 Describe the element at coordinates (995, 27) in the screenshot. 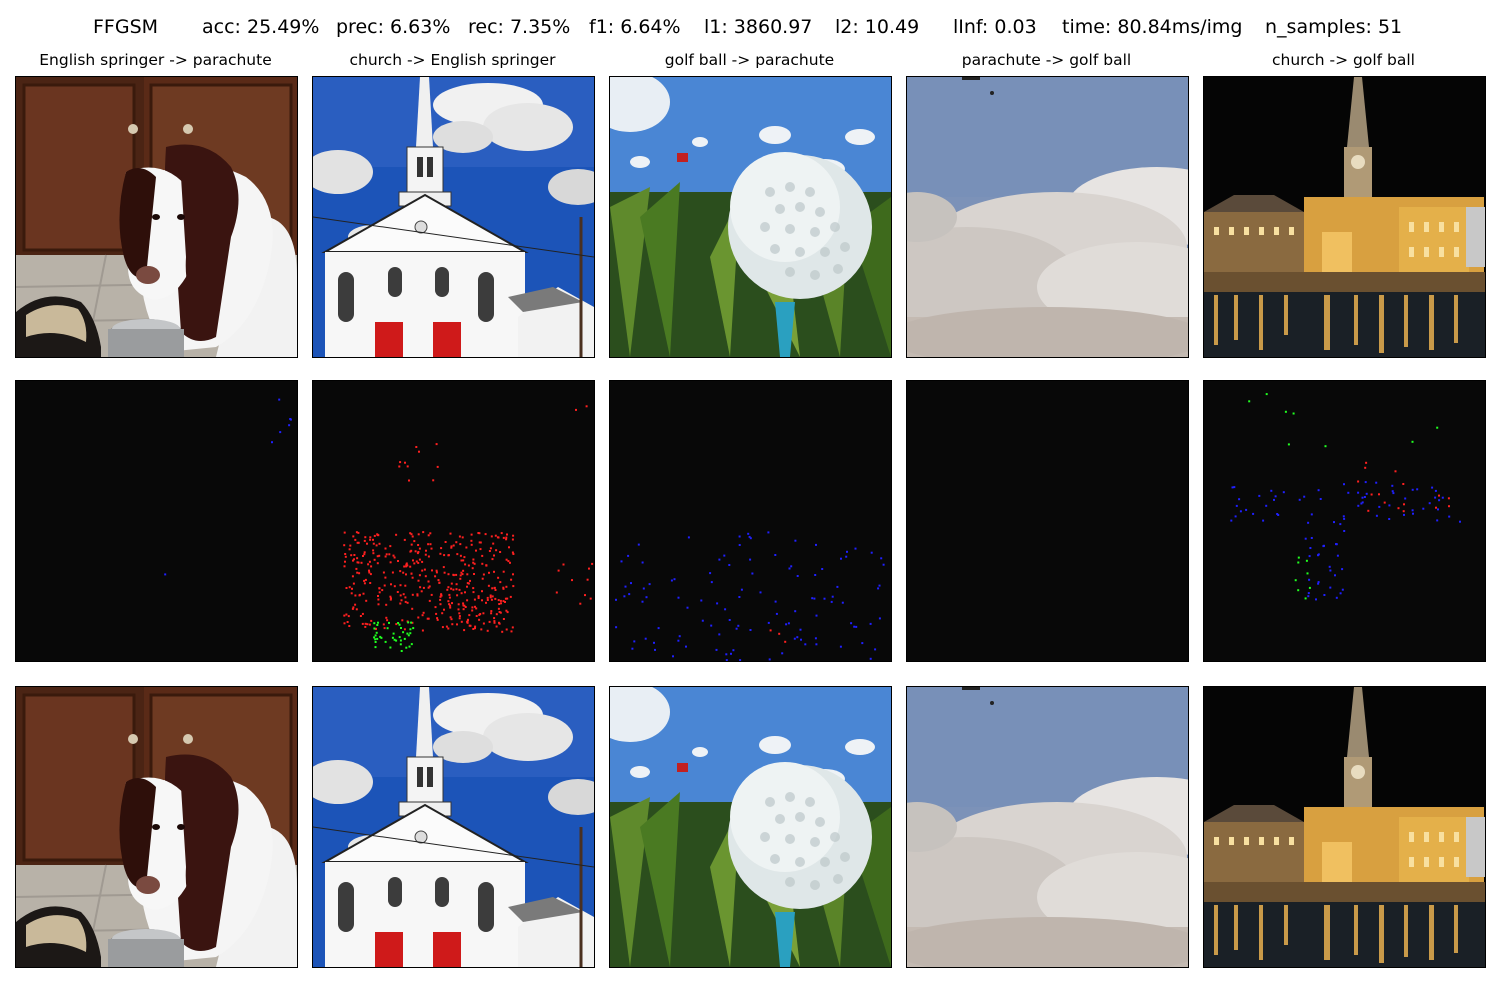

I see `metric-linf: lInf: 0.03` at that location.